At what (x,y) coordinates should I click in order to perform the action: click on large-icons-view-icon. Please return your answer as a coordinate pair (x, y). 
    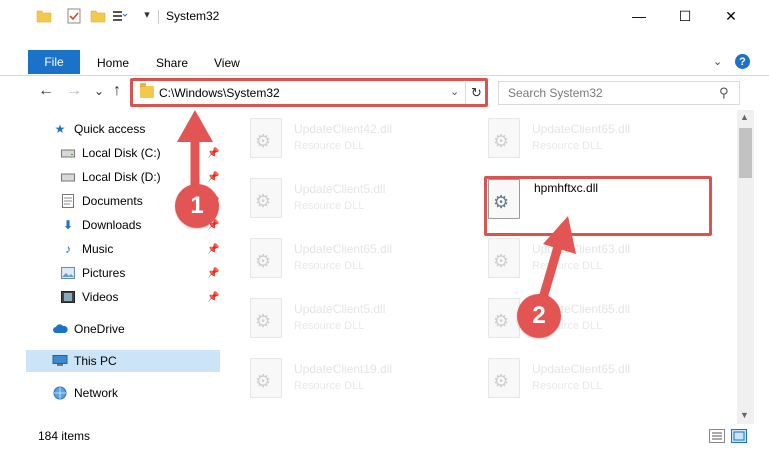
    Looking at the image, I should click on (739, 436).